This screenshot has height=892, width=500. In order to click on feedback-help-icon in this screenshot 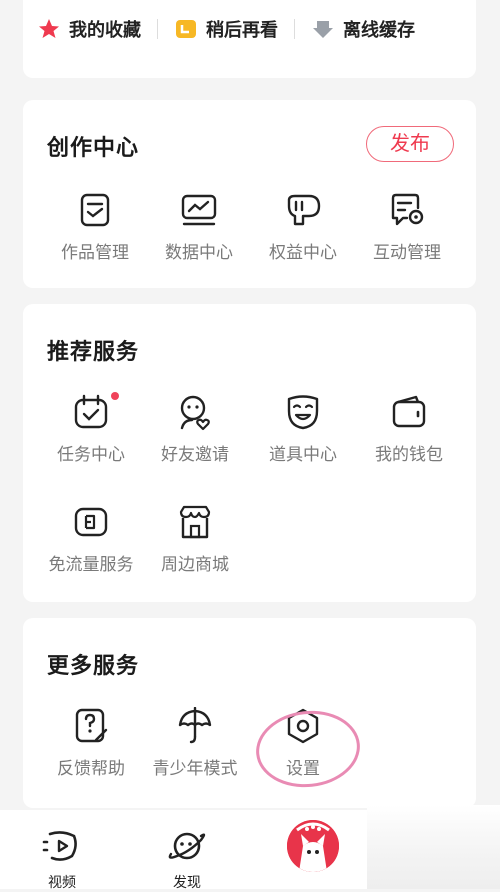, I will do `click(91, 725)`.